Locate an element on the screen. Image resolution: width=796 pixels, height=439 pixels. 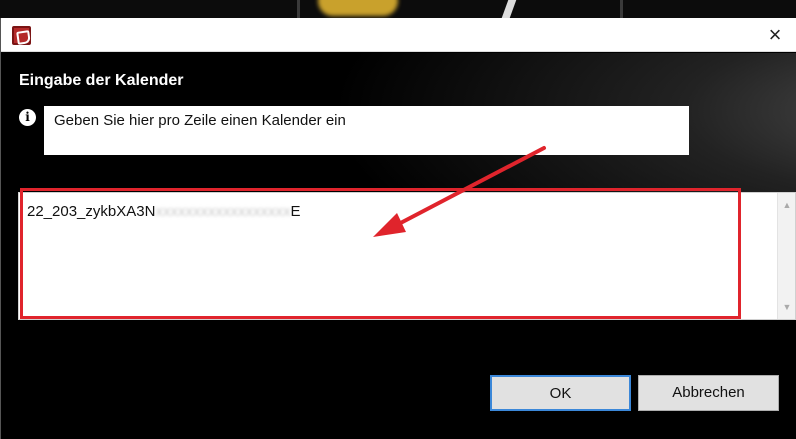
textarea-scrollbar: ▲ ▼ is located at coordinates (786, 256).